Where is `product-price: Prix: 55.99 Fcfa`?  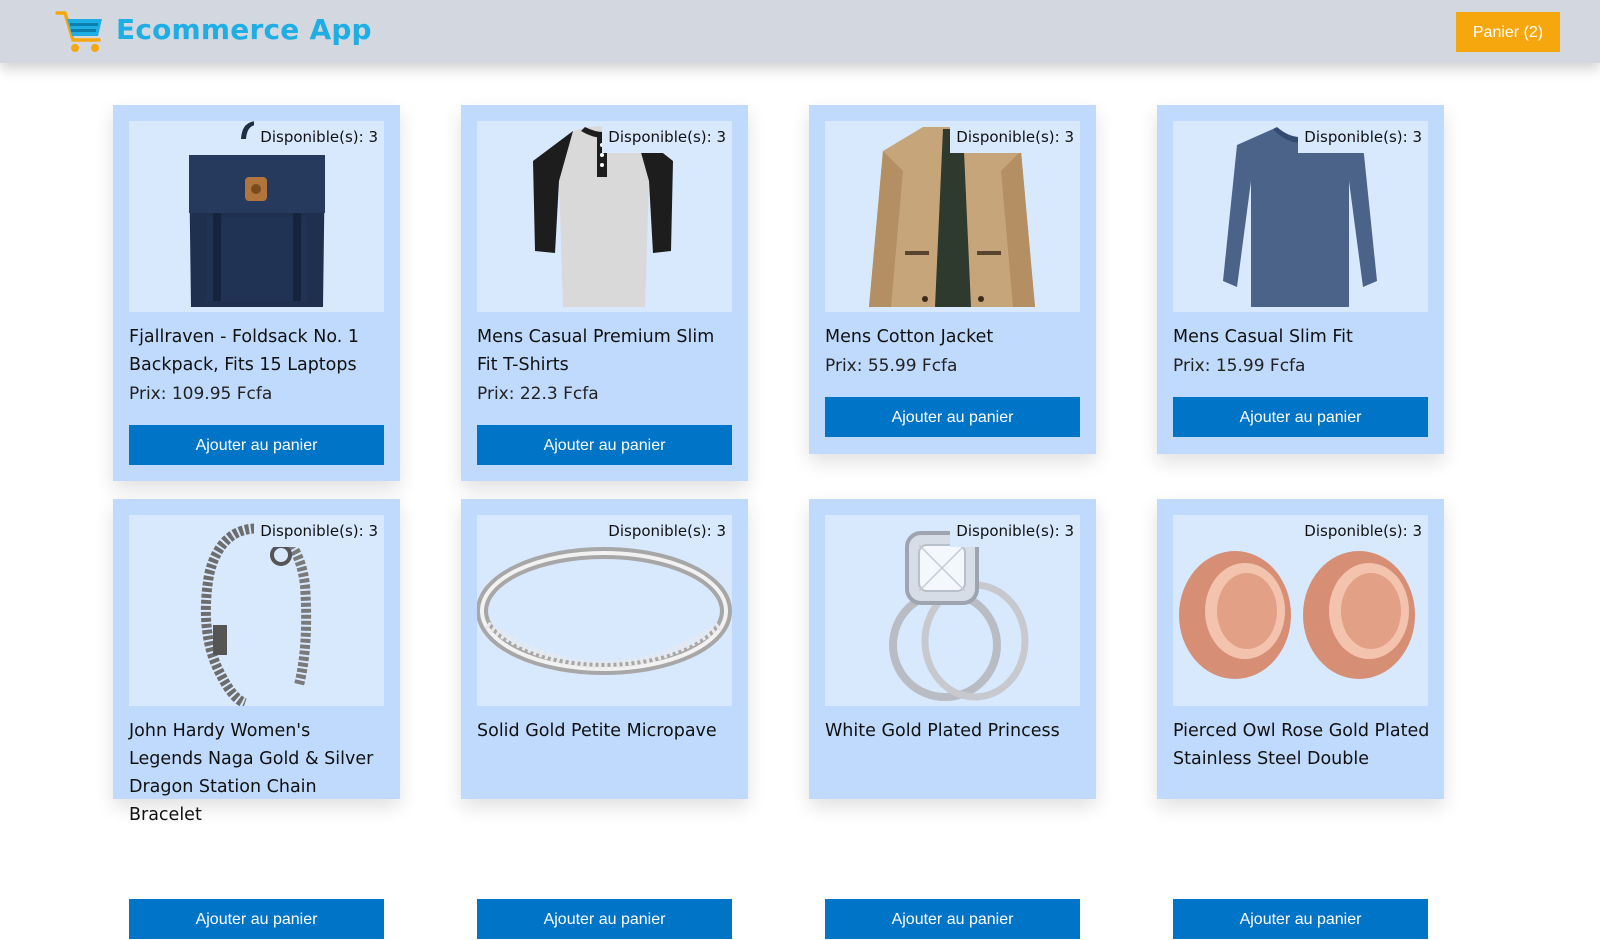 product-price: Prix: 55.99 Fcfa is located at coordinates (891, 366).